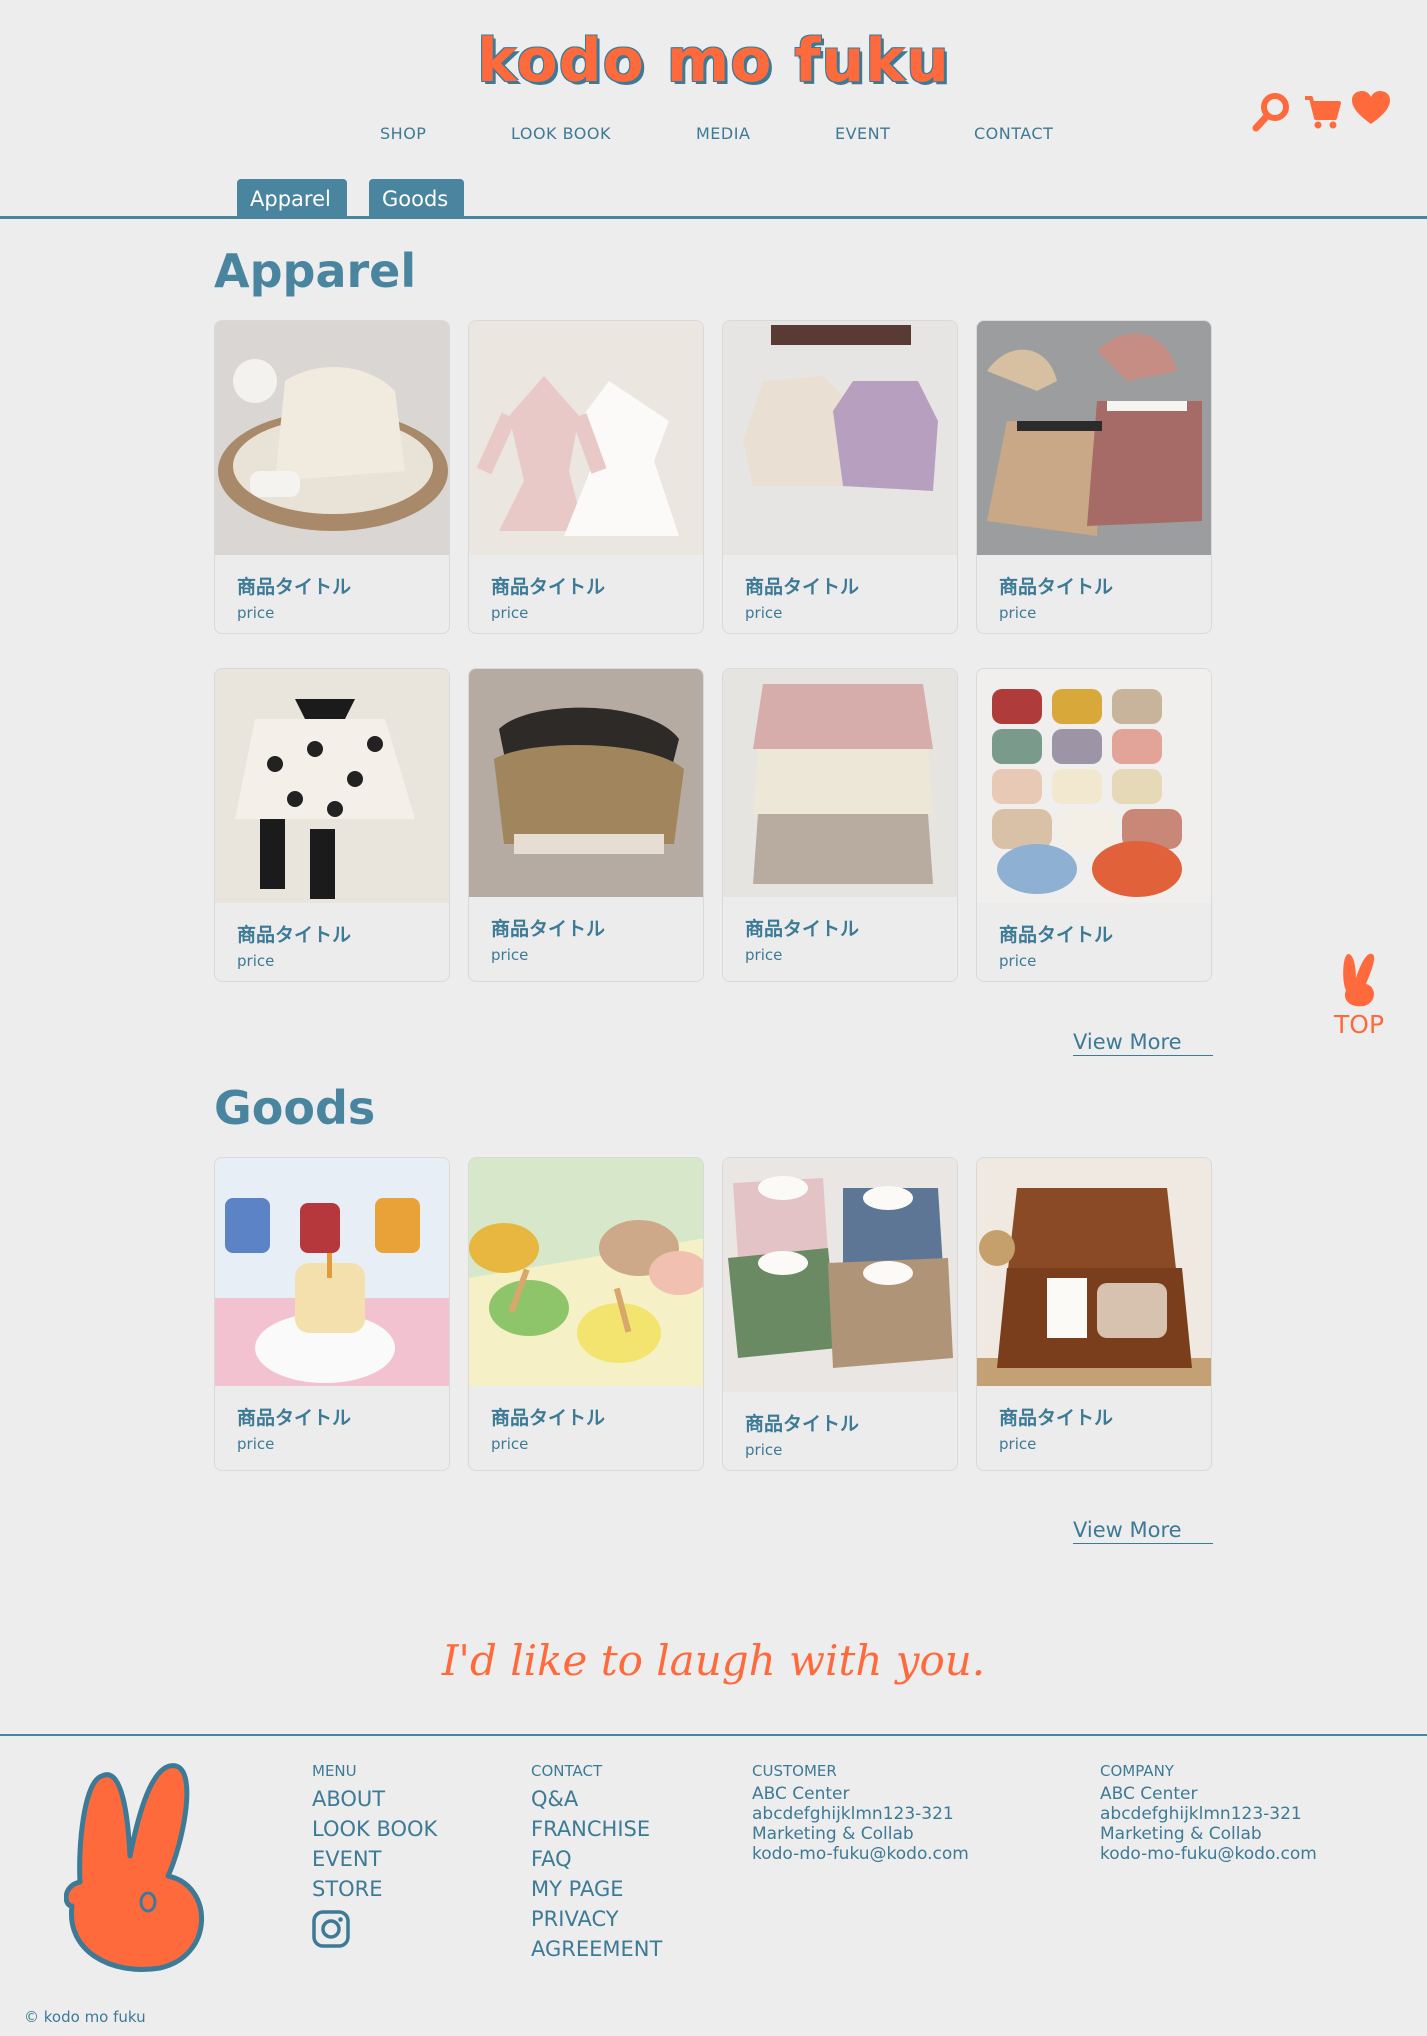  Describe the element at coordinates (334, 1771) in the screenshot. I see `footer-menu-heading: MENU` at that location.